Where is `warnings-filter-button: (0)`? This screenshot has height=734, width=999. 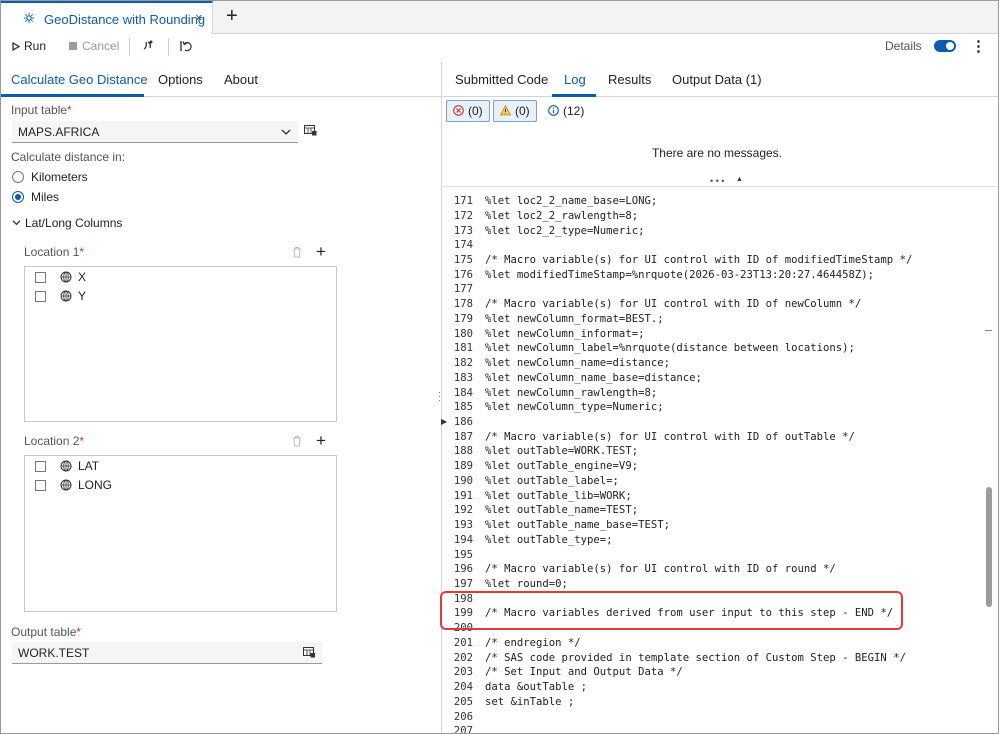
warnings-filter-button: (0) is located at coordinates (515, 111).